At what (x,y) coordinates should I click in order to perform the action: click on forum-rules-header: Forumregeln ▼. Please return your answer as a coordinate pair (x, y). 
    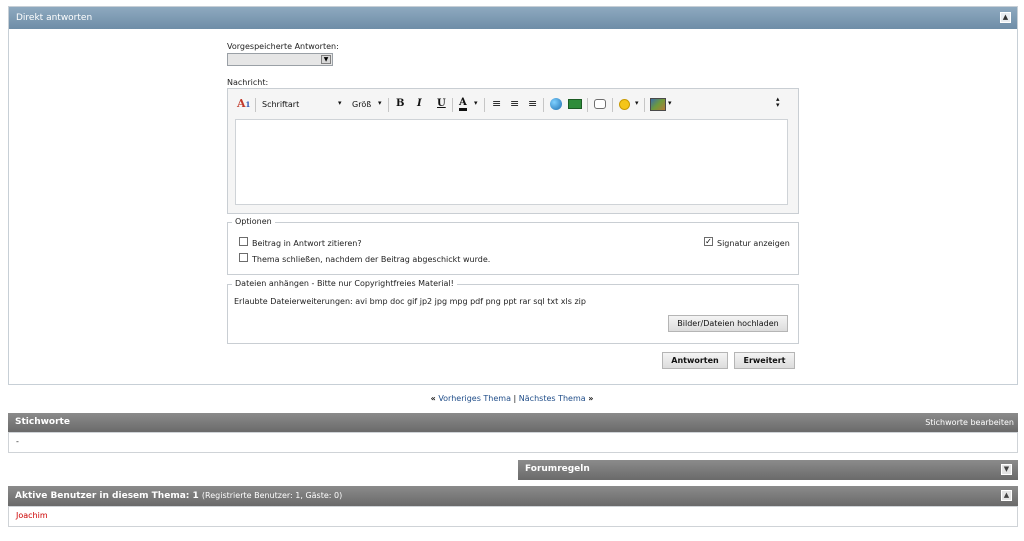
    Looking at the image, I should click on (768, 470).